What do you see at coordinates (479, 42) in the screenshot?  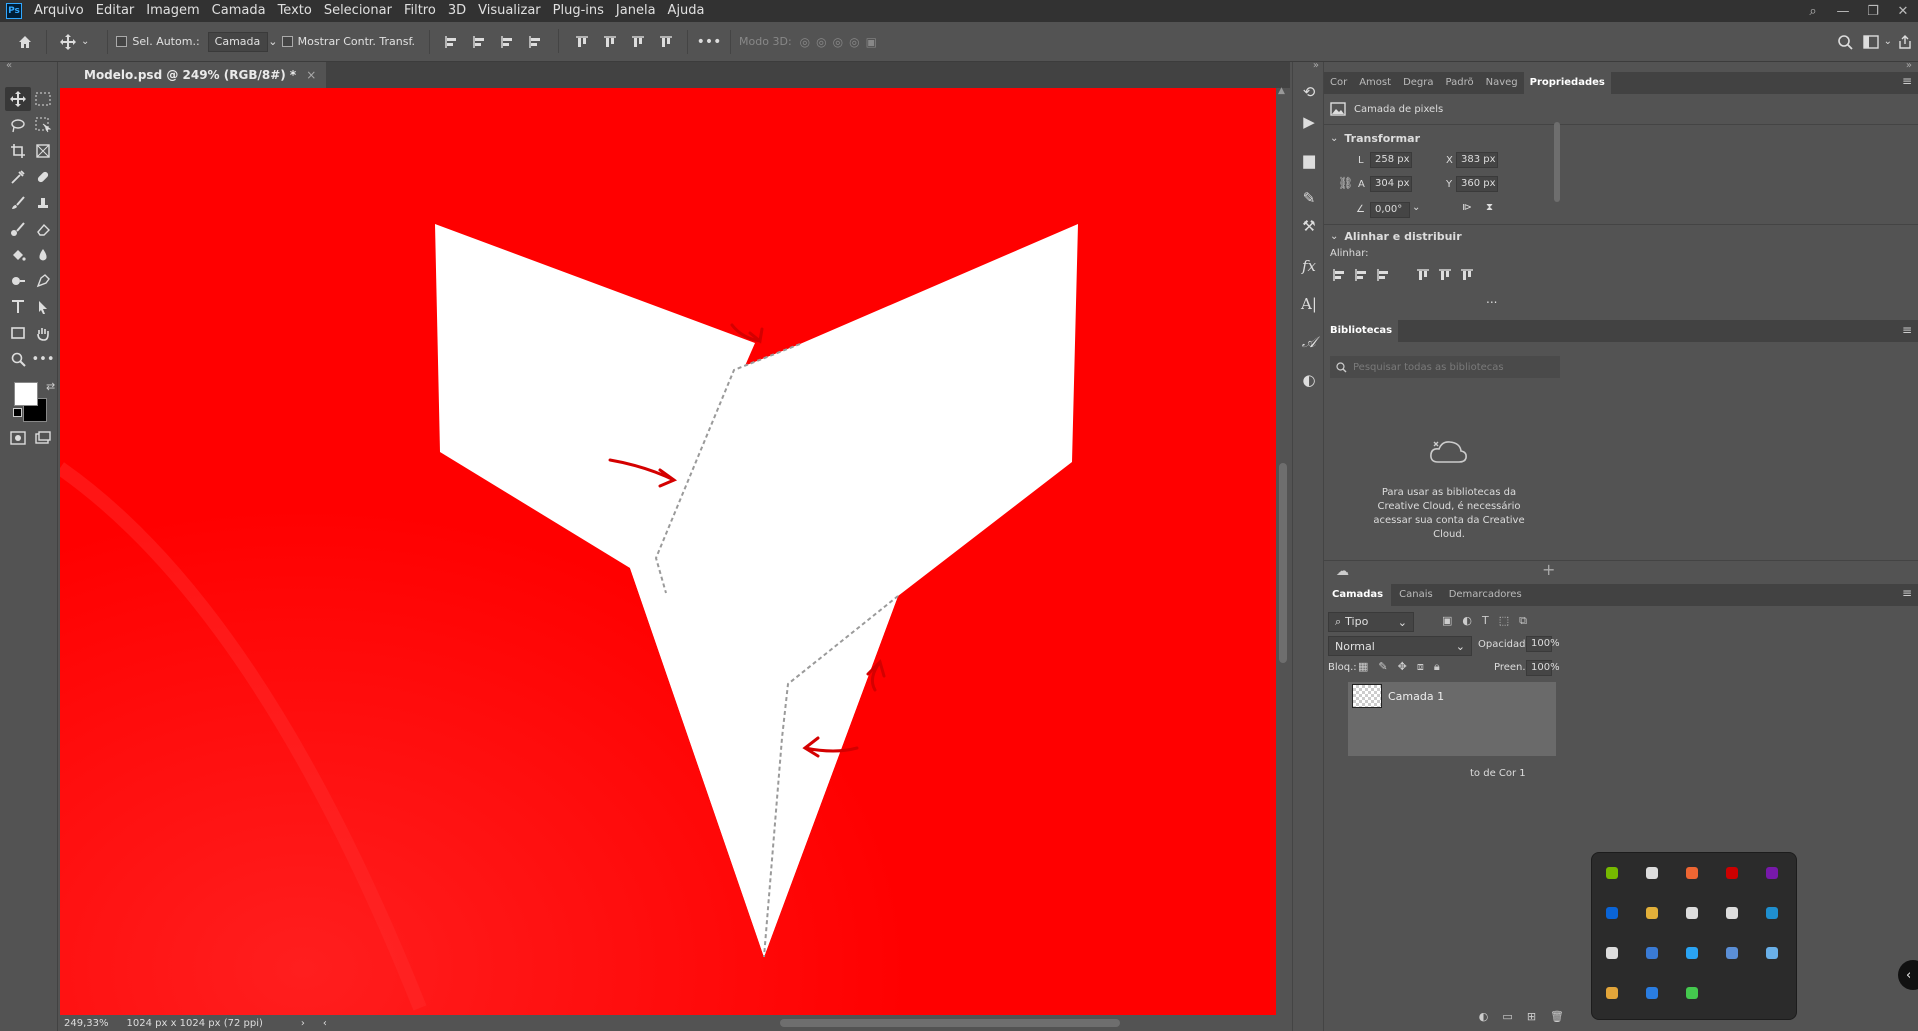 I see `align-center-h-icon` at bounding box center [479, 42].